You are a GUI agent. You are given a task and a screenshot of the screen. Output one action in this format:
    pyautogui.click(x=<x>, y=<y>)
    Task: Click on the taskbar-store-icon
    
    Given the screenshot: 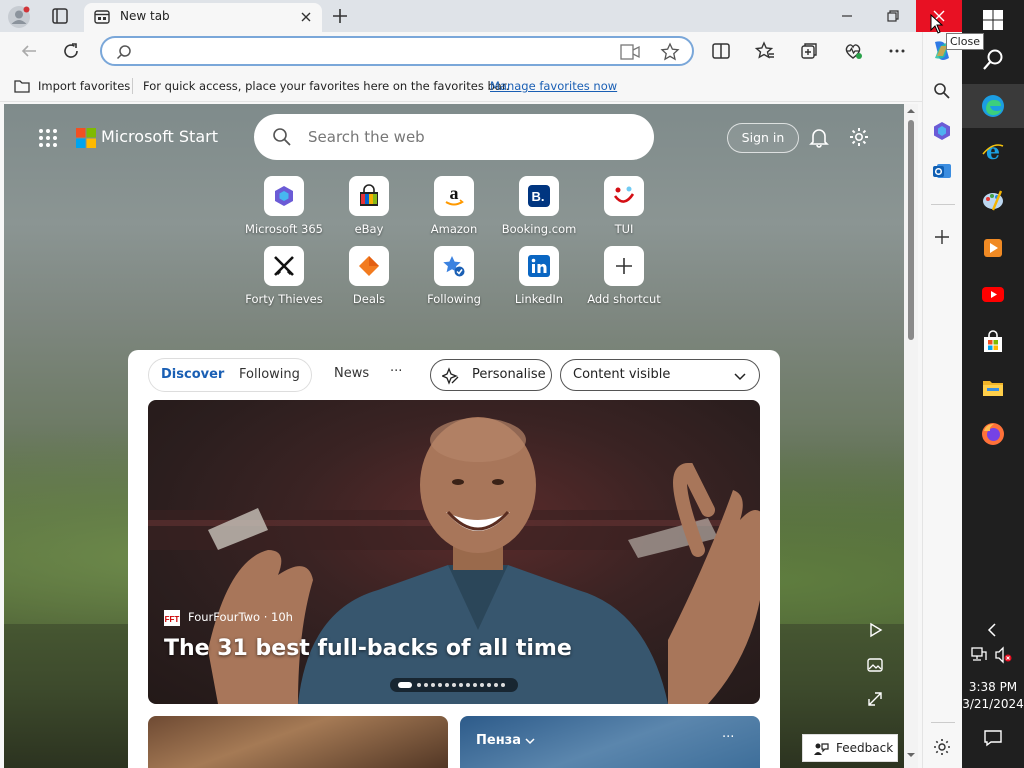 What is the action you would take?
    pyautogui.click(x=993, y=342)
    